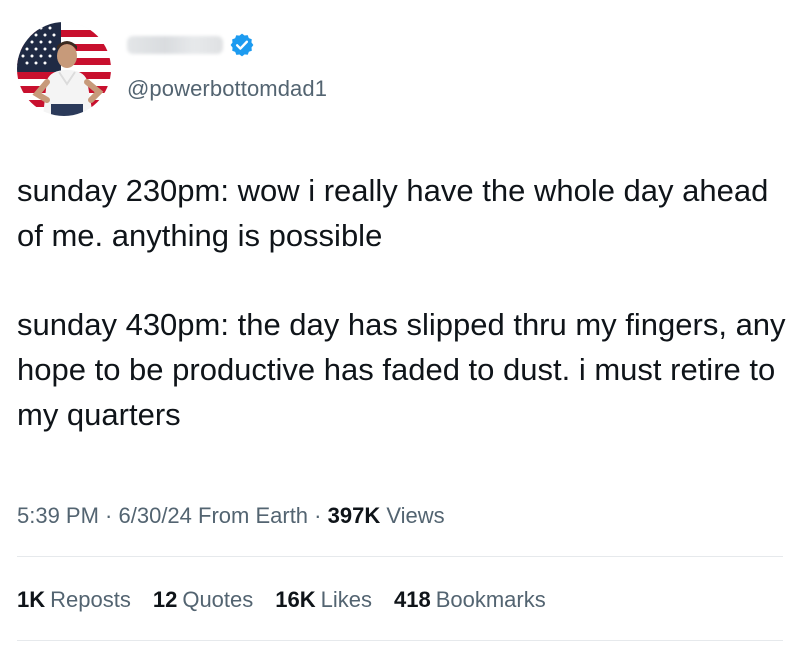  What do you see at coordinates (165, 599) in the screenshot?
I see `quotes-count: 12` at bounding box center [165, 599].